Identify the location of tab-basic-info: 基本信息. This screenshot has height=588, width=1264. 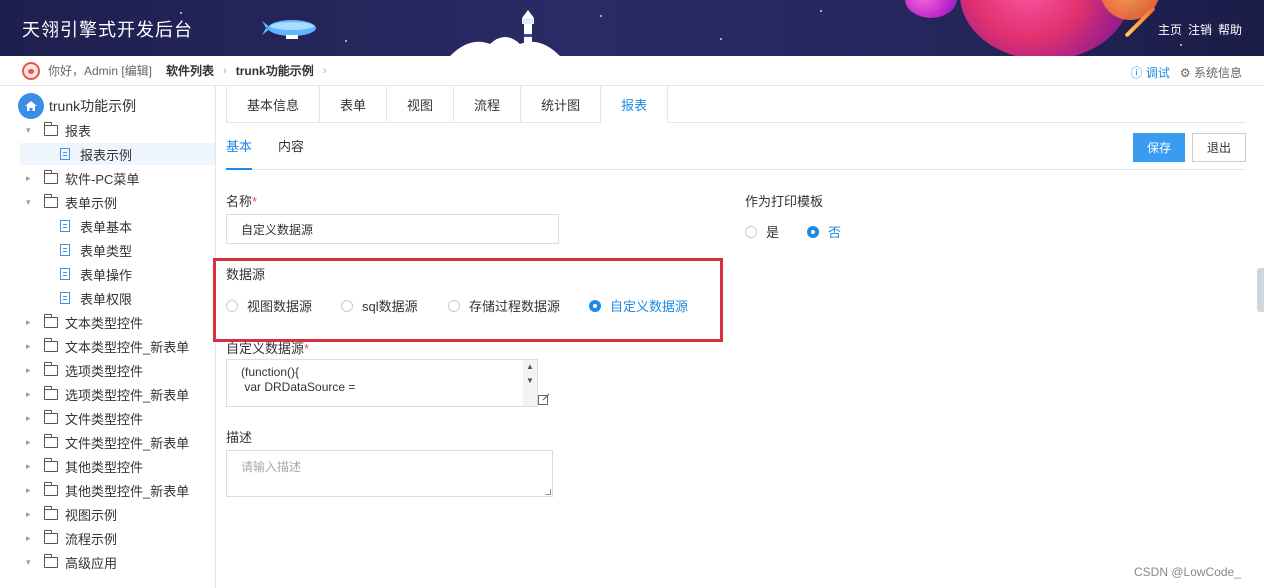
(273, 104).